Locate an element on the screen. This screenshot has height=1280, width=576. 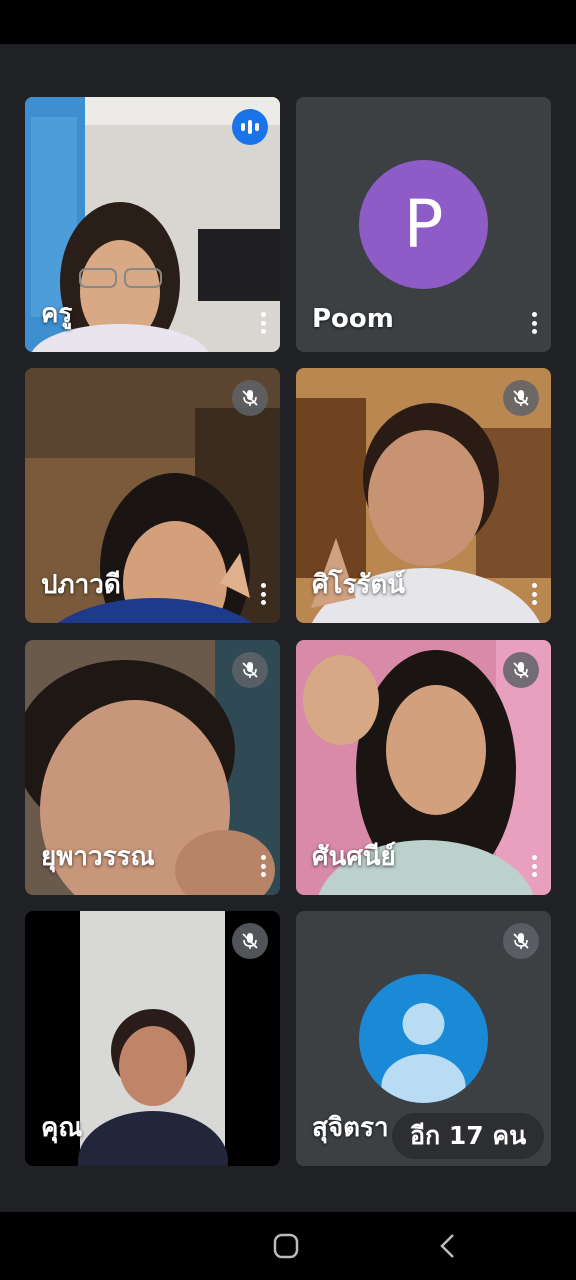
home-icon is located at coordinates (286, 1246).